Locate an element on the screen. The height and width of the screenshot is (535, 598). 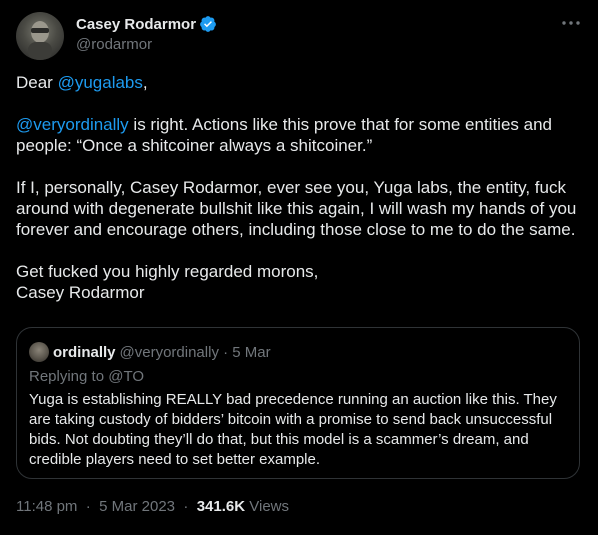
quoted-replying-to: Replying to @TO is located at coordinates (86, 376).